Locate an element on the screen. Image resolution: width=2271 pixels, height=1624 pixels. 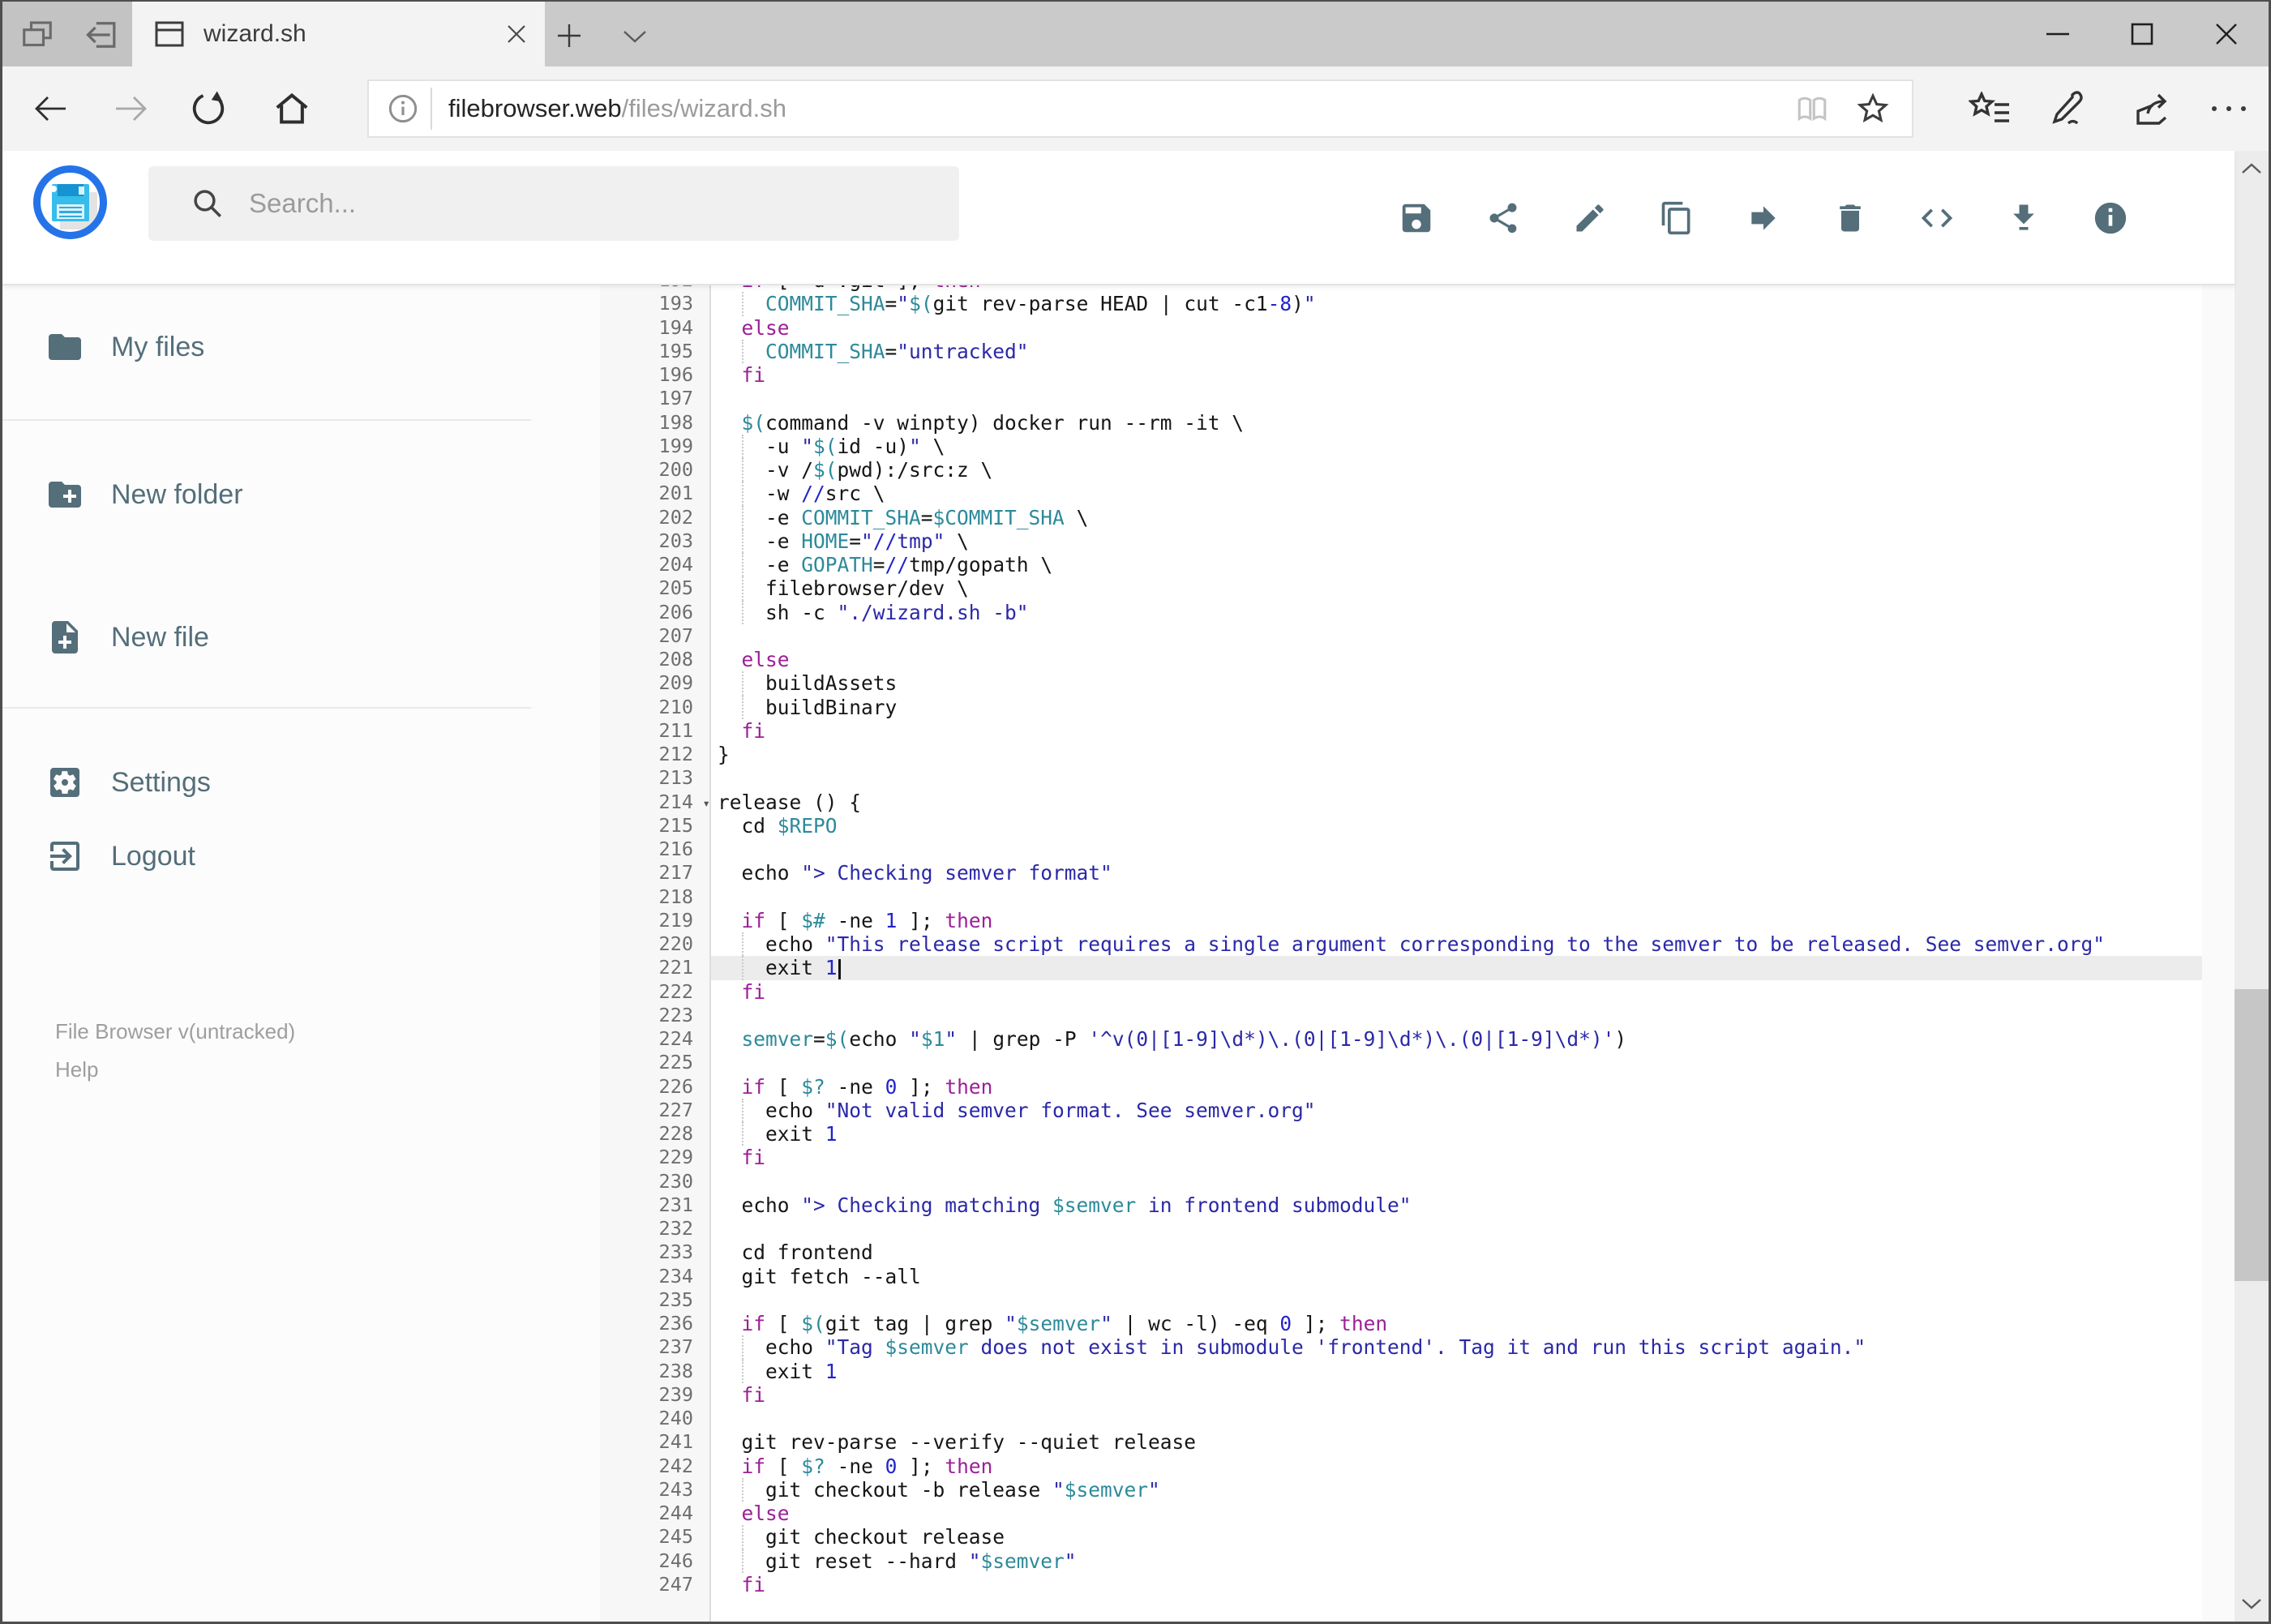
code-line: 240 is located at coordinates (1401, 1419).